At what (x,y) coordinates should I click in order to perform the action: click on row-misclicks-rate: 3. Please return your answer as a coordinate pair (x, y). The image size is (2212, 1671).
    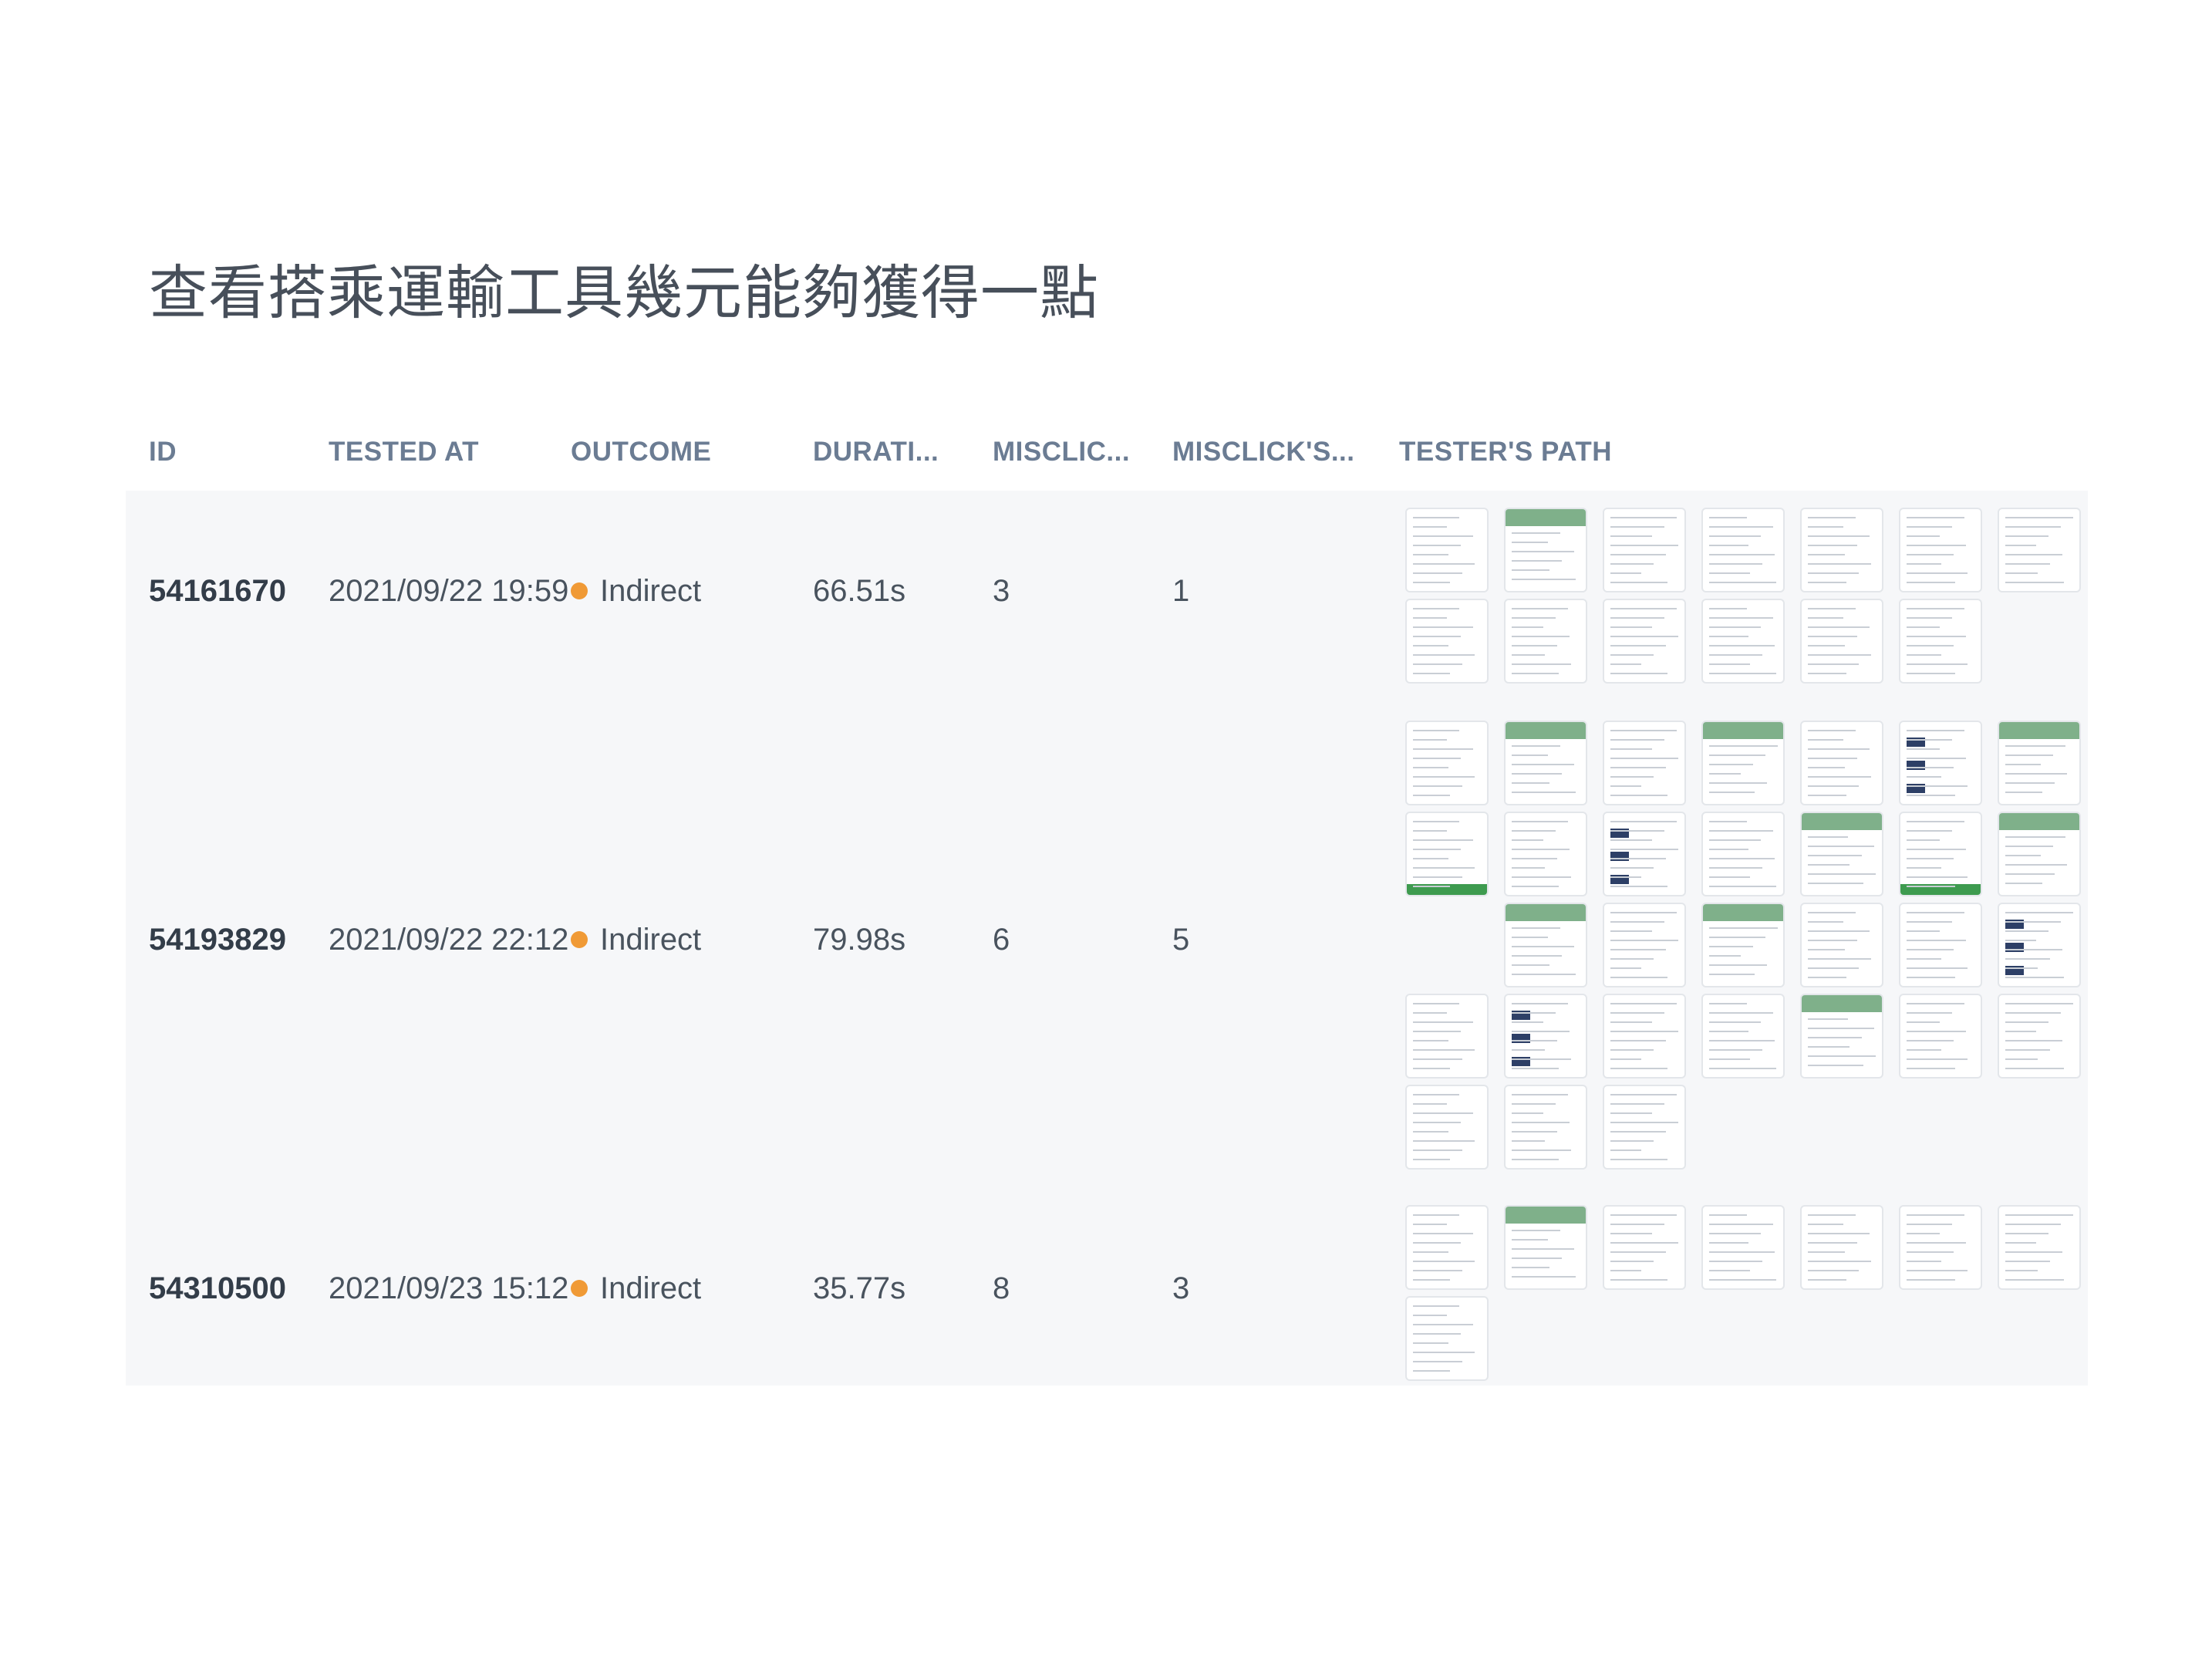
    Looking at the image, I should click on (1181, 1288).